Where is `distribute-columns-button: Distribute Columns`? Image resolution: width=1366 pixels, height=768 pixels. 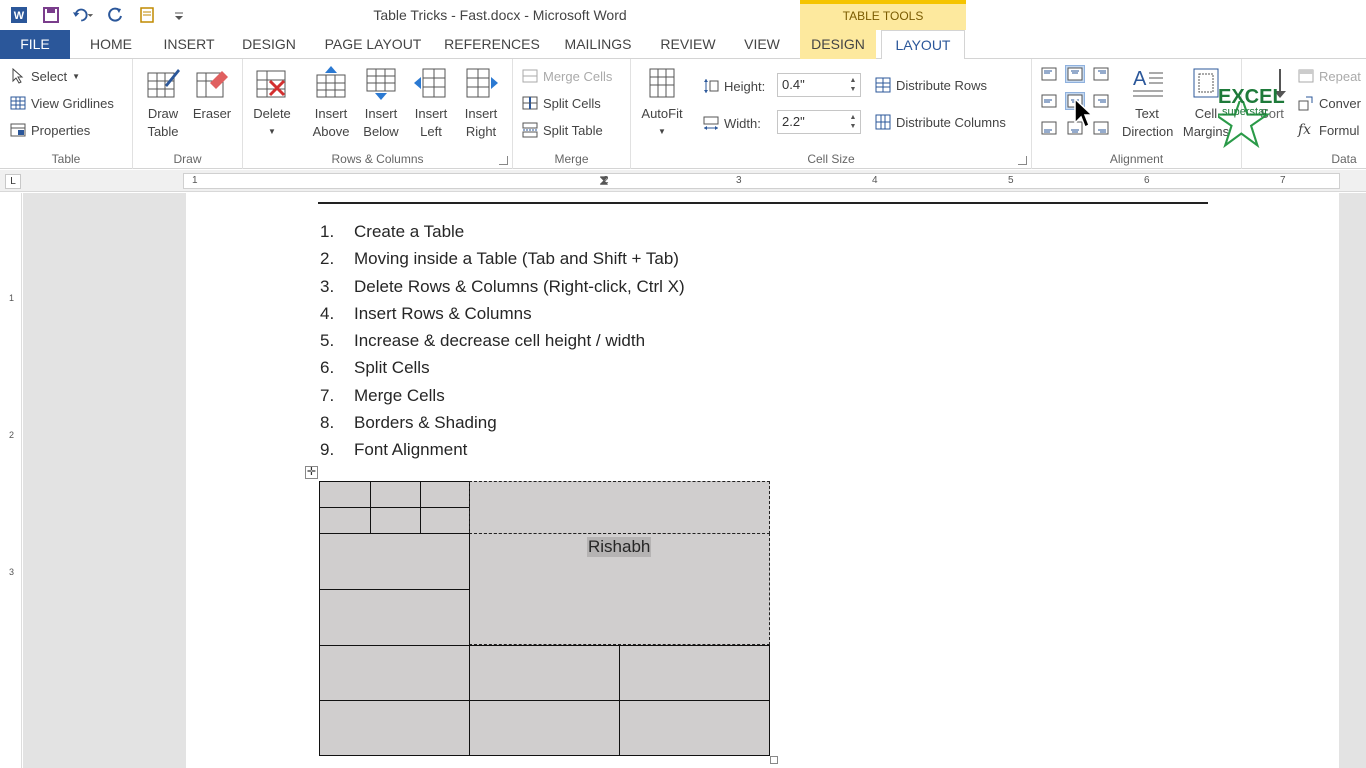 distribute-columns-button: Distribute Columns is located at coordinates (940, 122).